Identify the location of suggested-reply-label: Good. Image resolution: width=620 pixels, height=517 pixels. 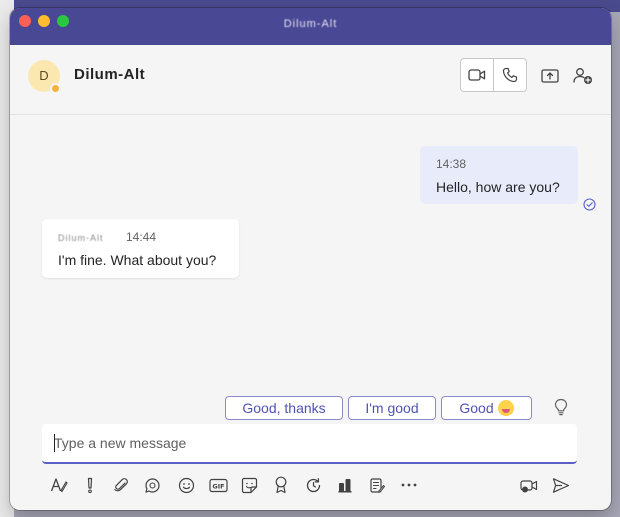
(476, 408).